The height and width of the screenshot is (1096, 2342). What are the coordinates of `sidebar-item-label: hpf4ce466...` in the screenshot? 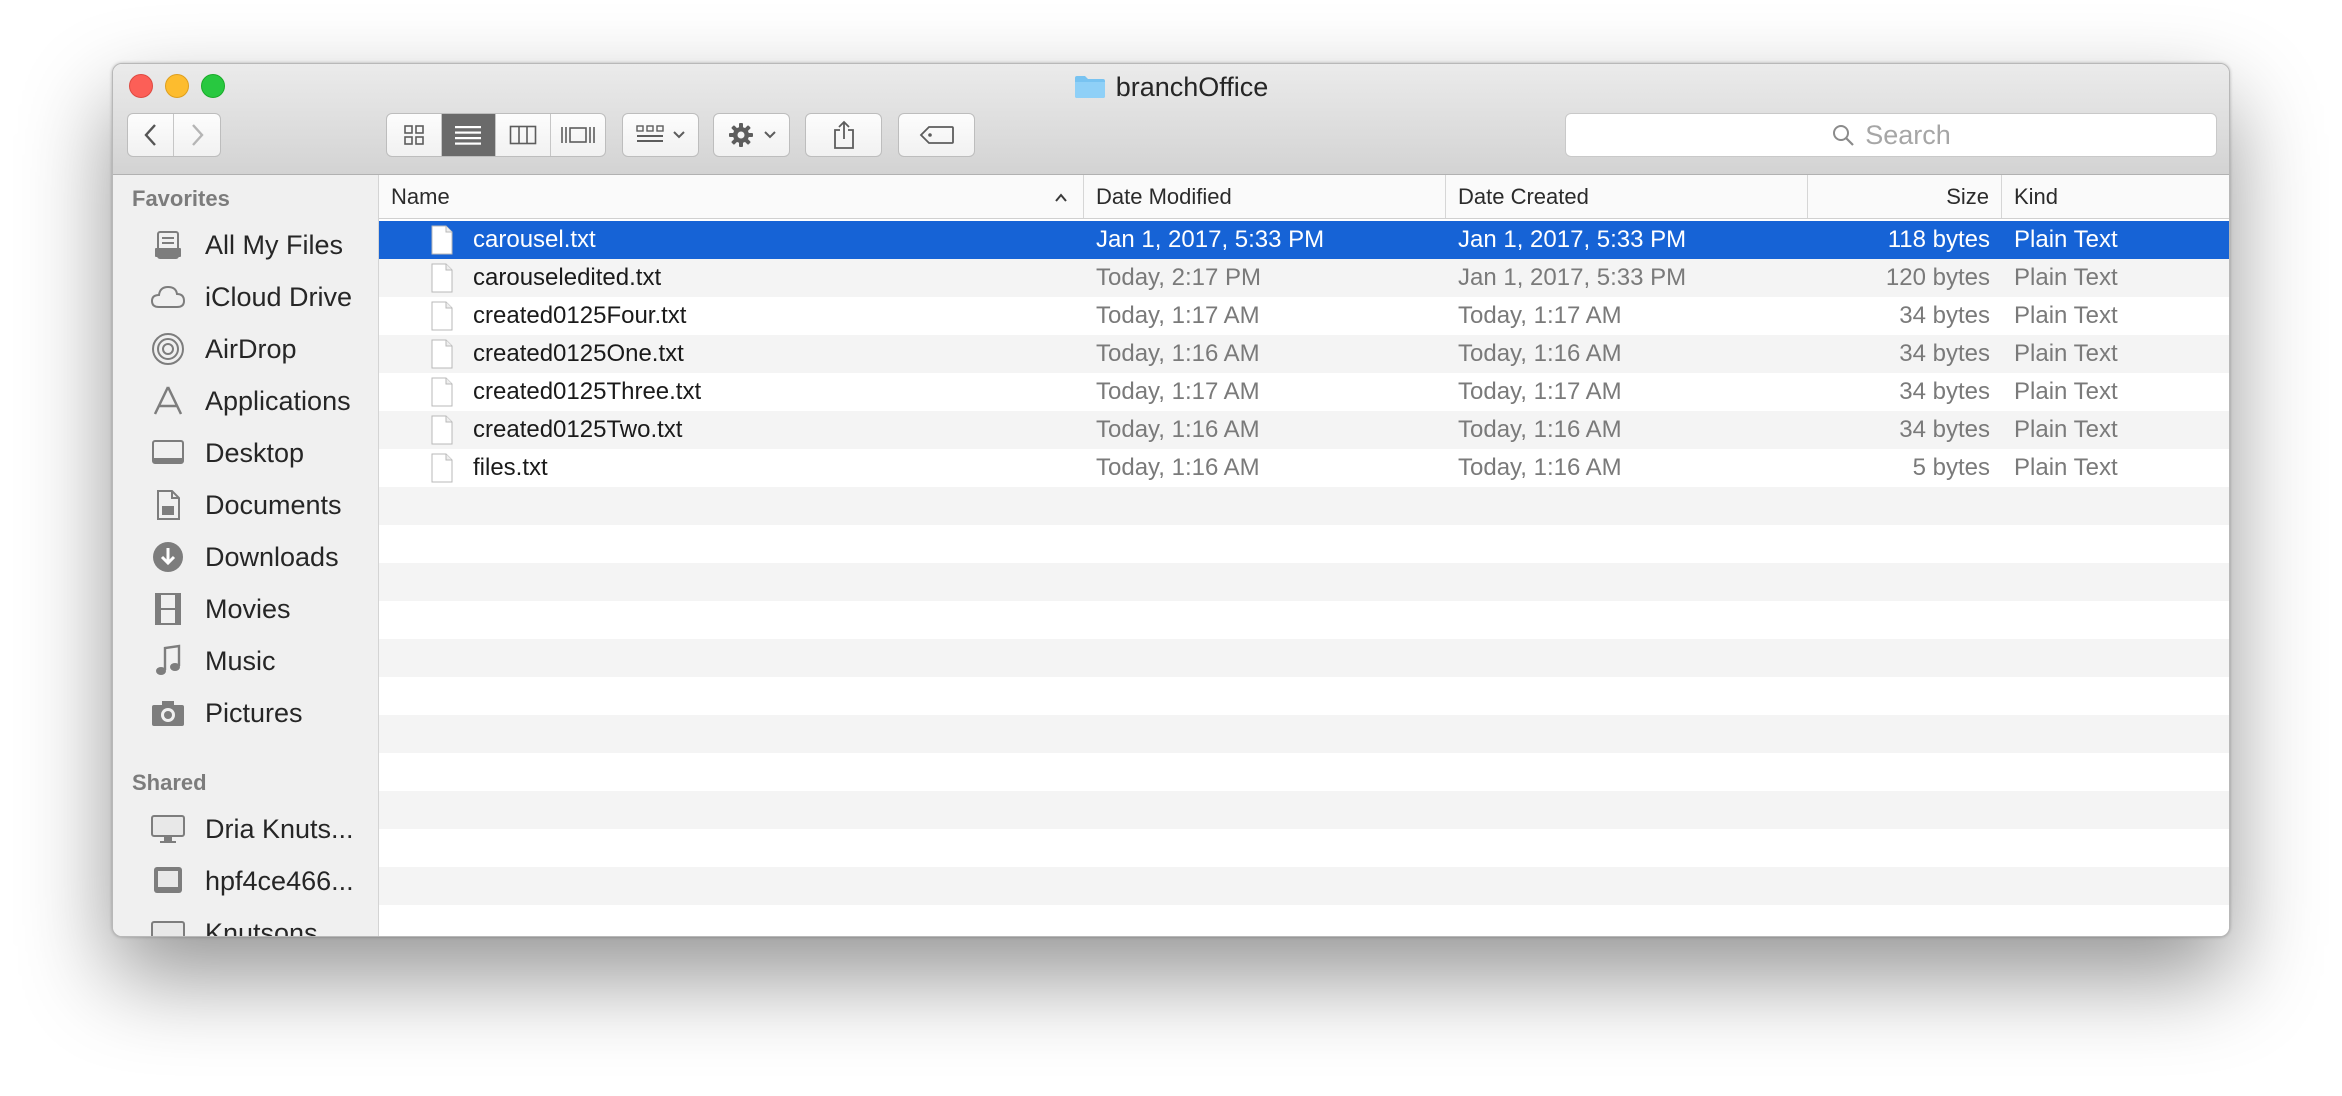 It's located at (279, 880).